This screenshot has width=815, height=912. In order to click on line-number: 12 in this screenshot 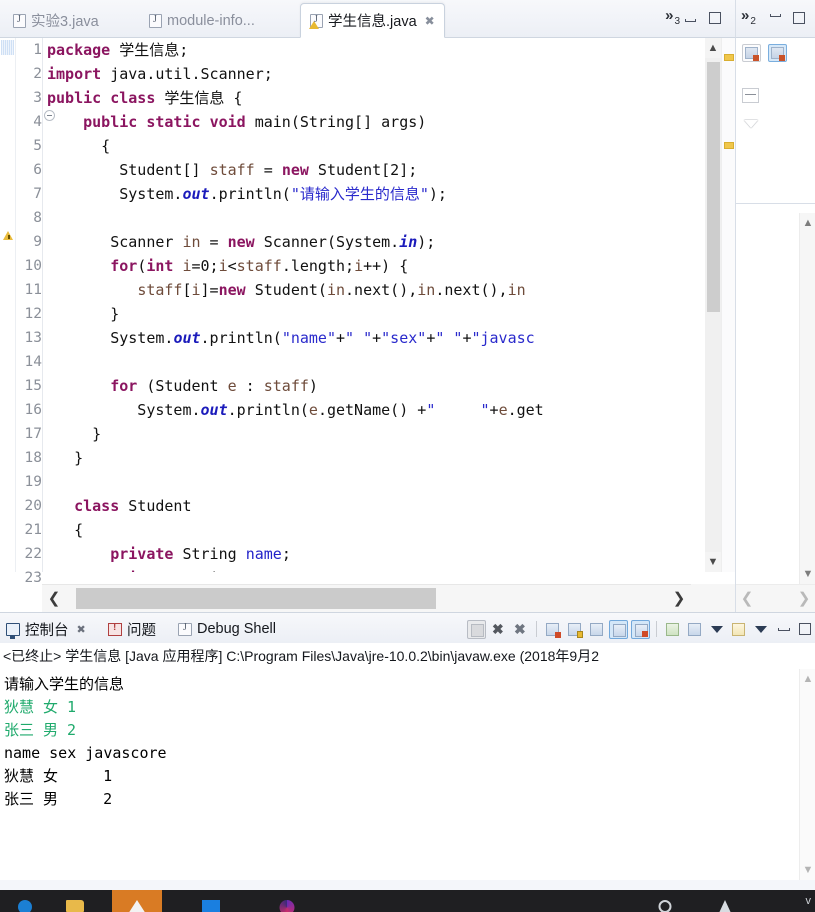, I will do `click(33, 314)`.